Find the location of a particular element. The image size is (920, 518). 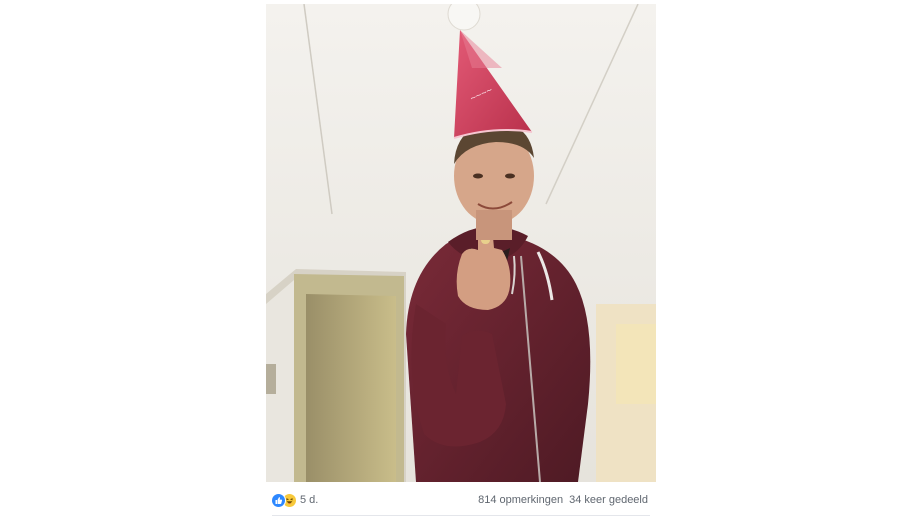

comments-count: 814 opmerkingen is located at coordinates (520, 500).